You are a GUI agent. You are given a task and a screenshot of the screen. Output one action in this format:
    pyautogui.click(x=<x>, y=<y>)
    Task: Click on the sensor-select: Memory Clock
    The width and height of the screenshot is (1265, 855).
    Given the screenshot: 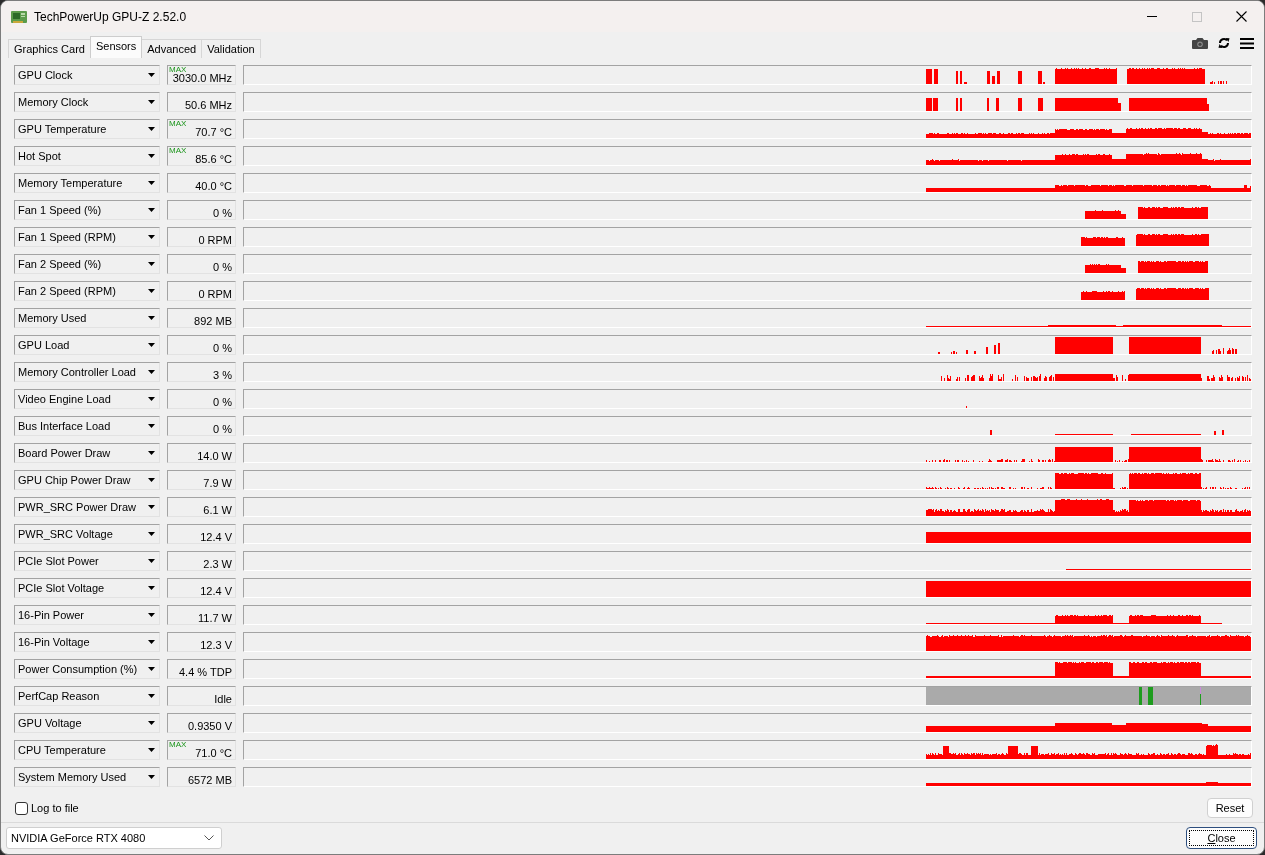 What is the action you would take?
    pyautogui.click(x=87, y=102)
    